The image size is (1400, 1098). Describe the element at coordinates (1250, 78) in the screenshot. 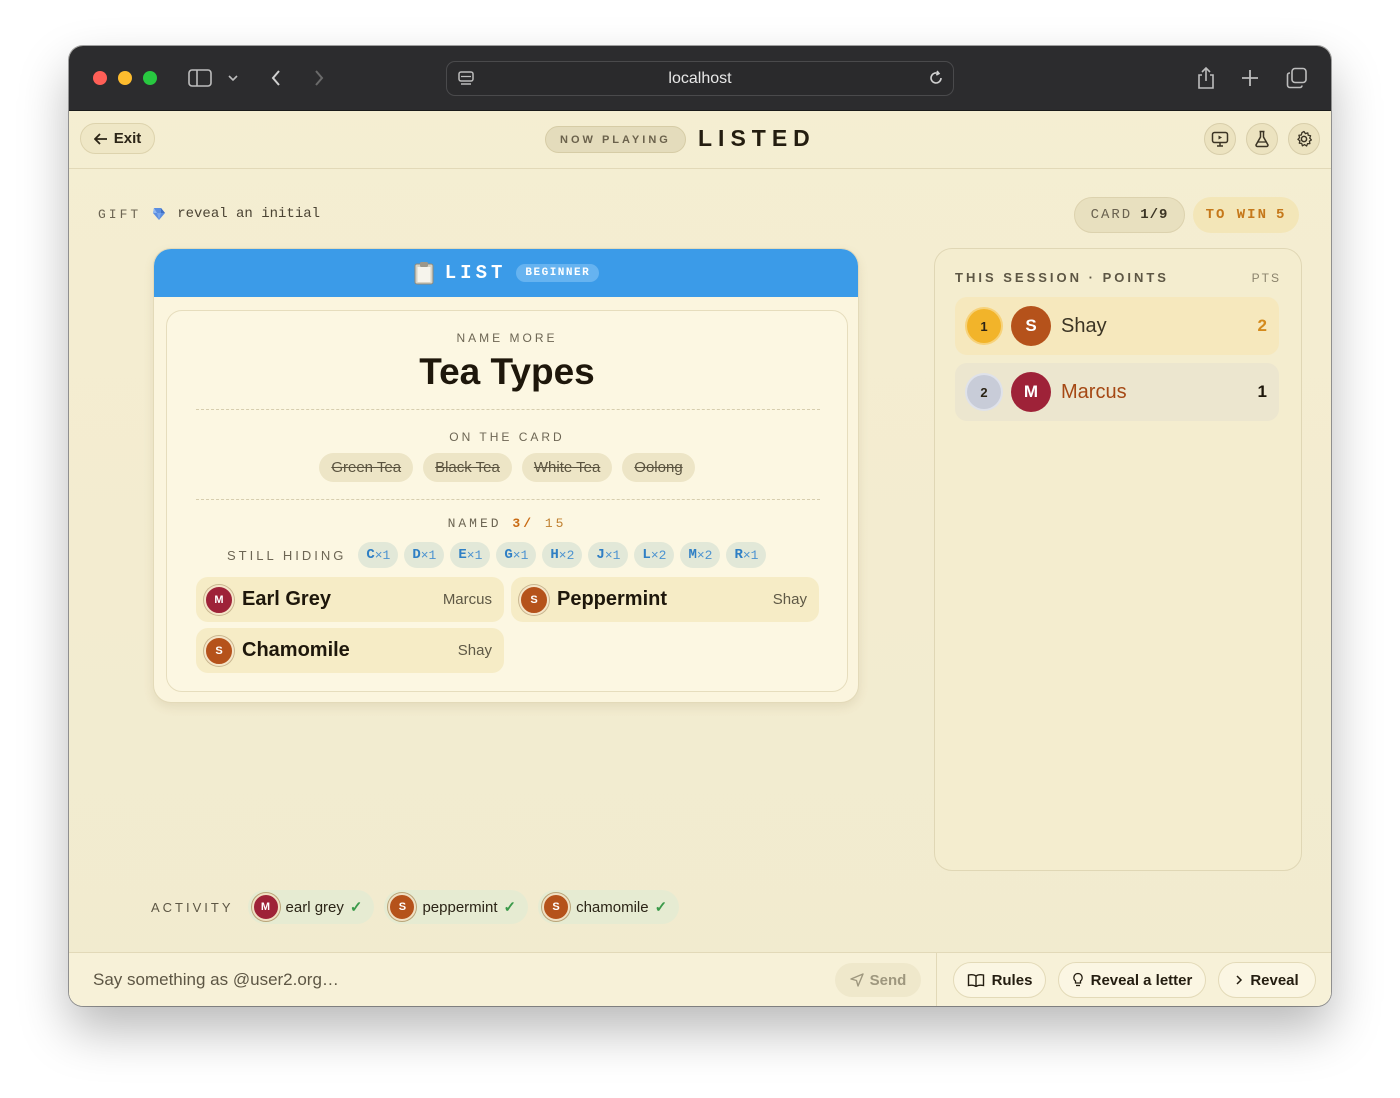

I see `new-tab-icon` at that location.